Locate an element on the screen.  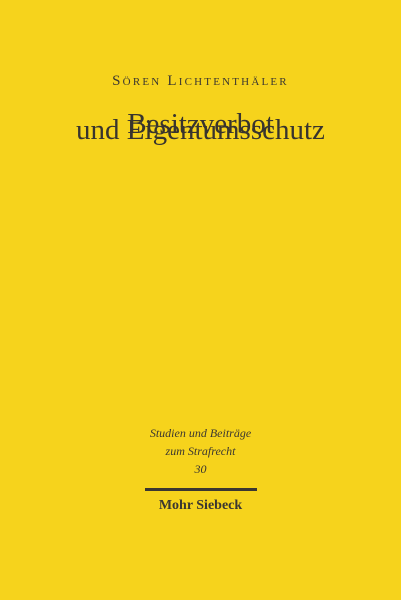
series-title-line-1: Studien und Beiträge is located at coordinates (200, 433).